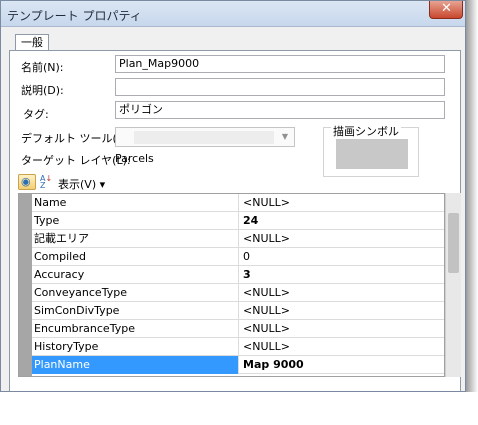 Image resolution: width=478 pixels, height=425 pixels. I want to click on tab-general: 一般, so click(32, 42).